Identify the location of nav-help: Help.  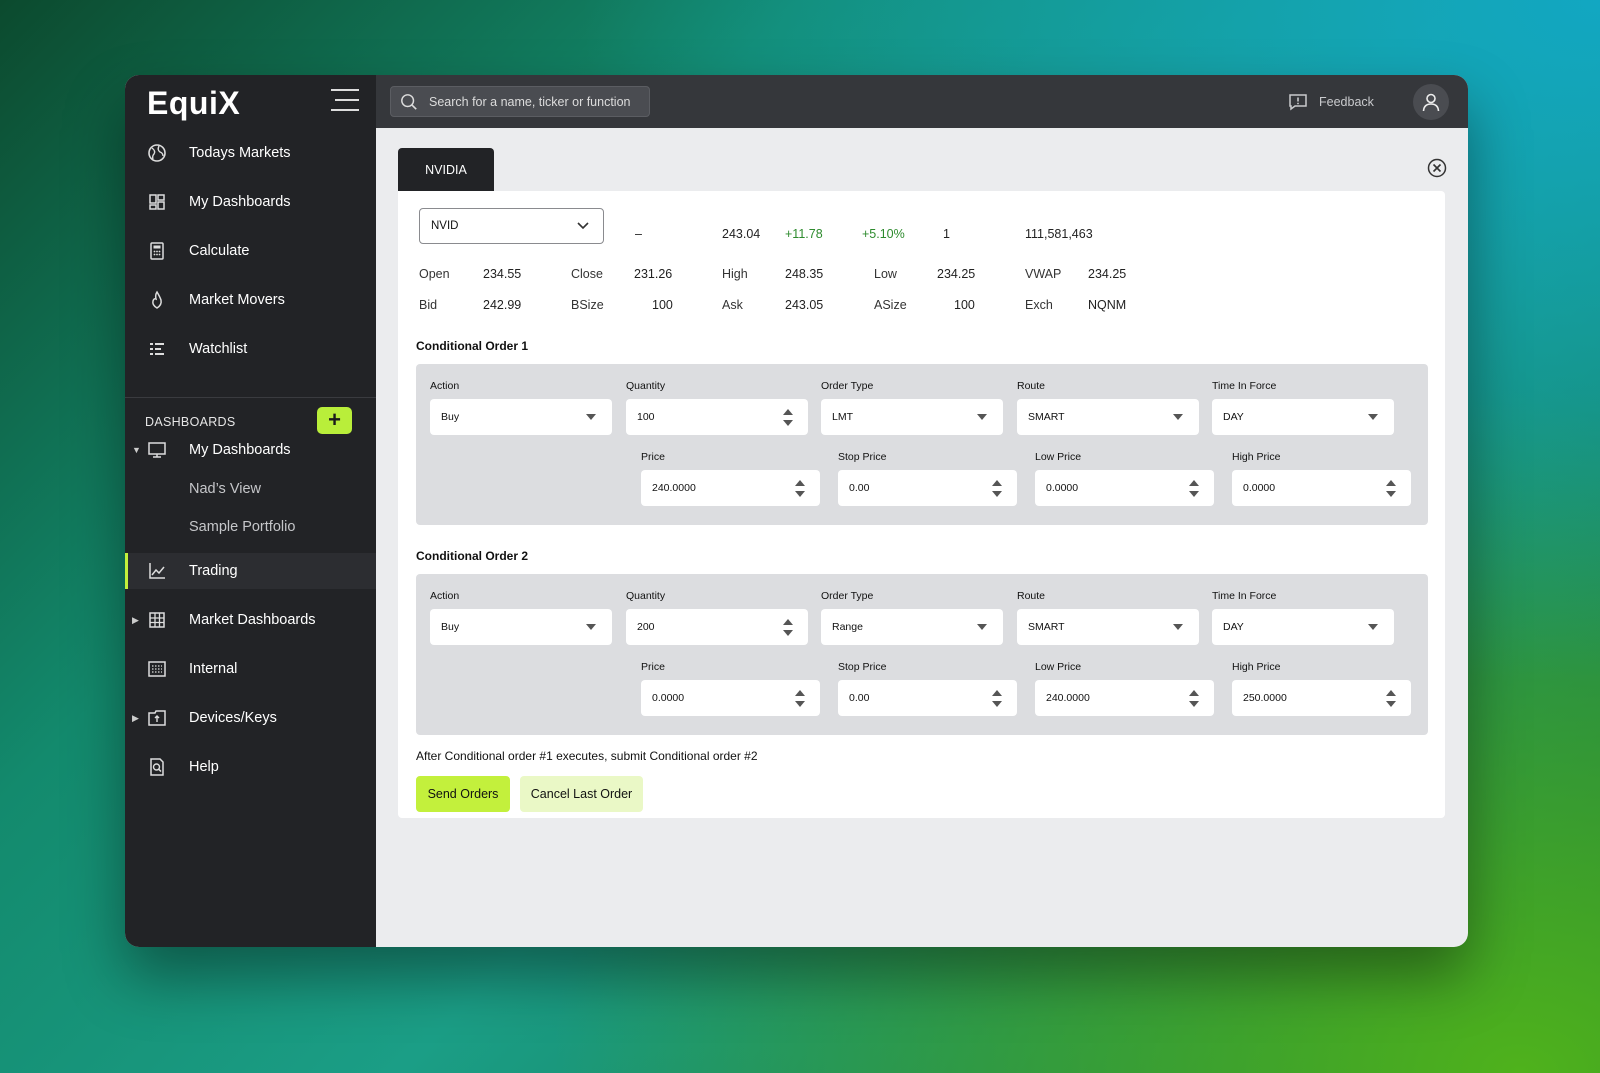
(250, 767).